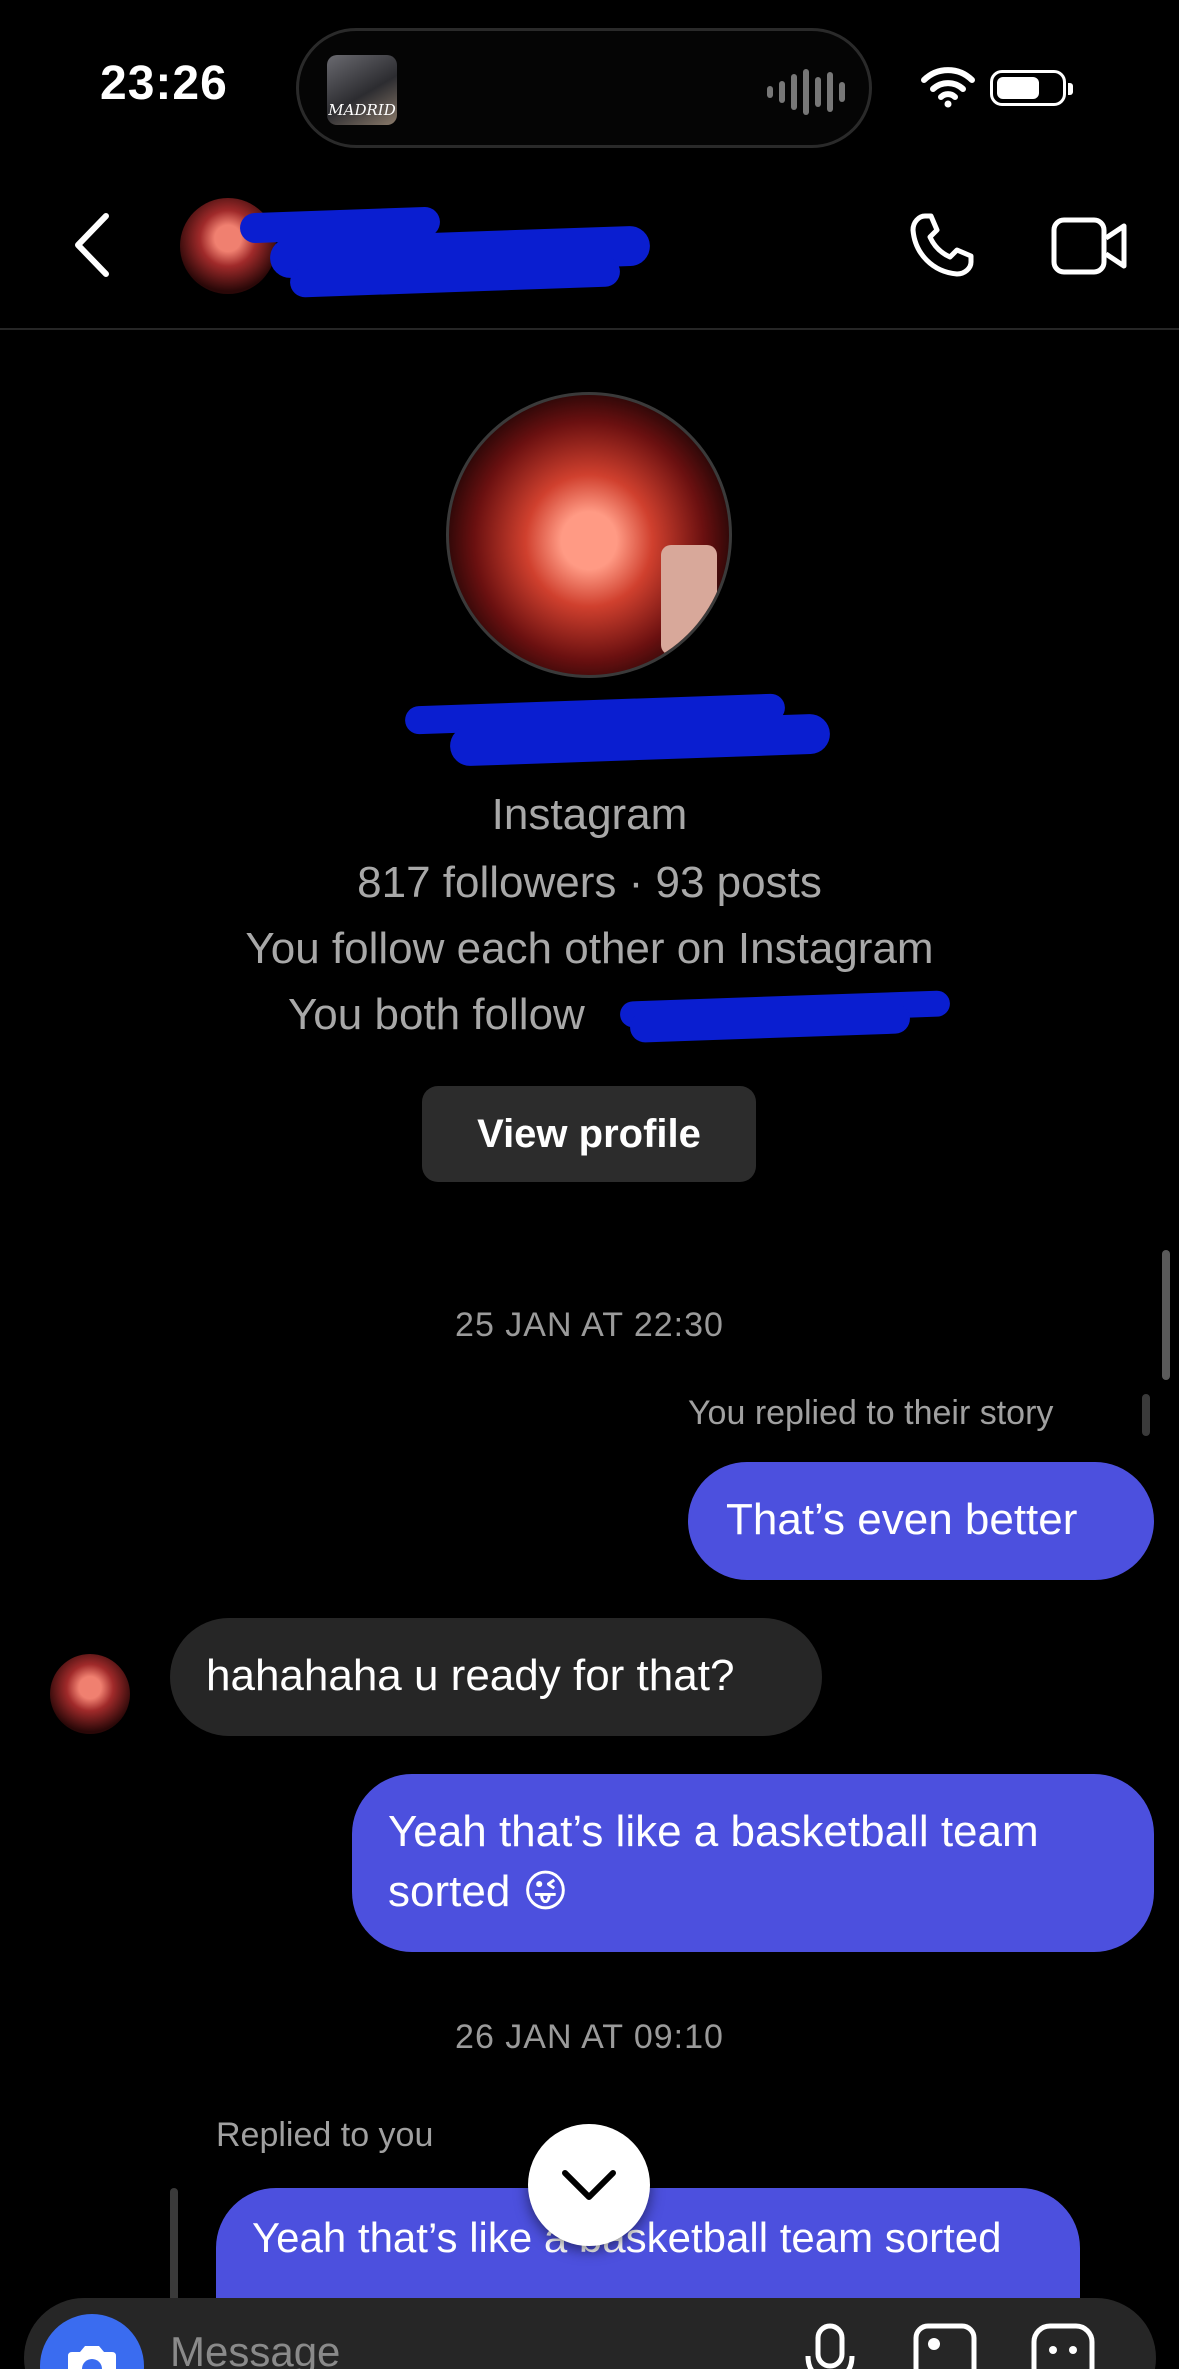 This screenshot has height=2369, width=1179. What do you see at coordinates (921, 1521) in the screenshot?
I see `sent-message: That’s even better` at bounding box center [921, 1521].